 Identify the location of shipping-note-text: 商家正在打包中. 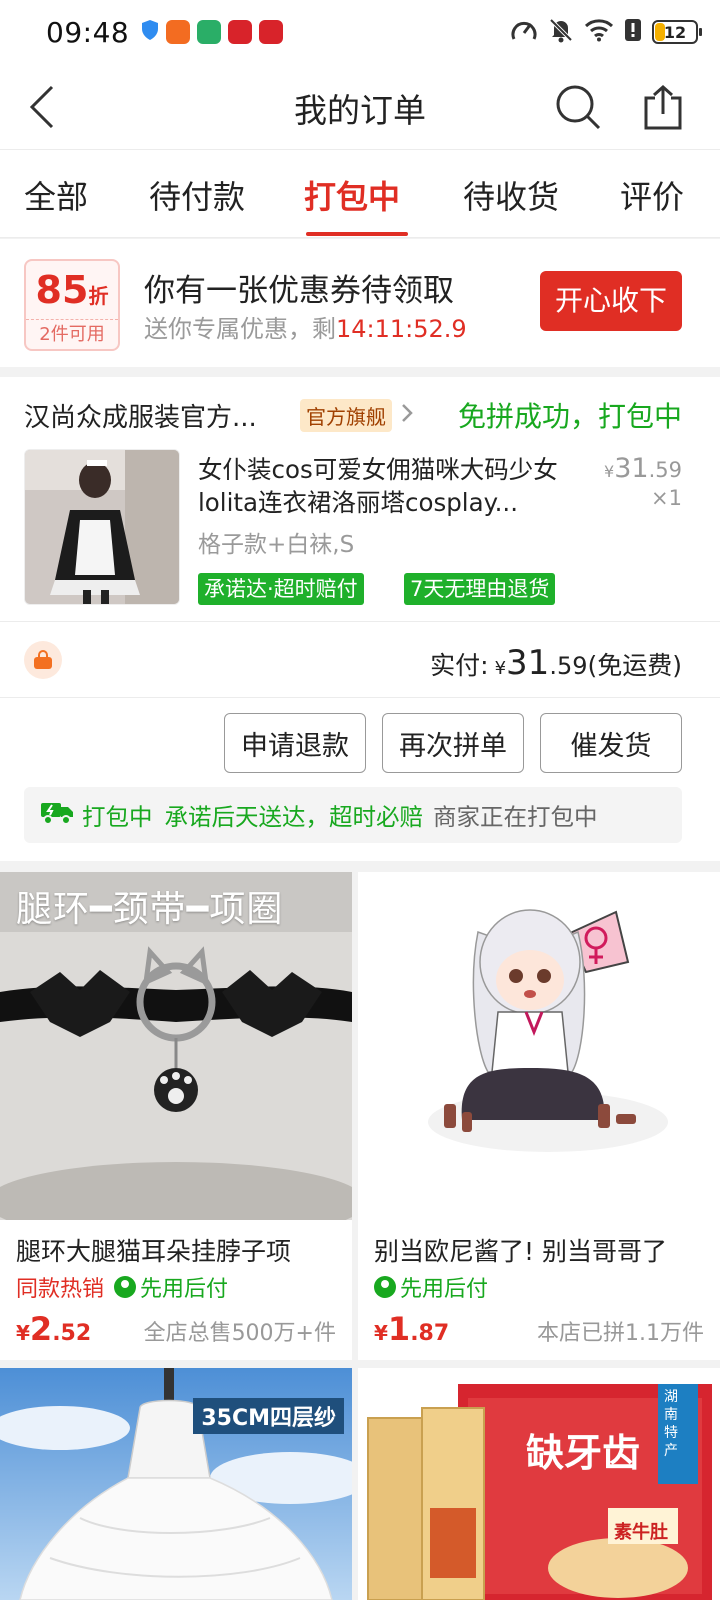
(515, 817).